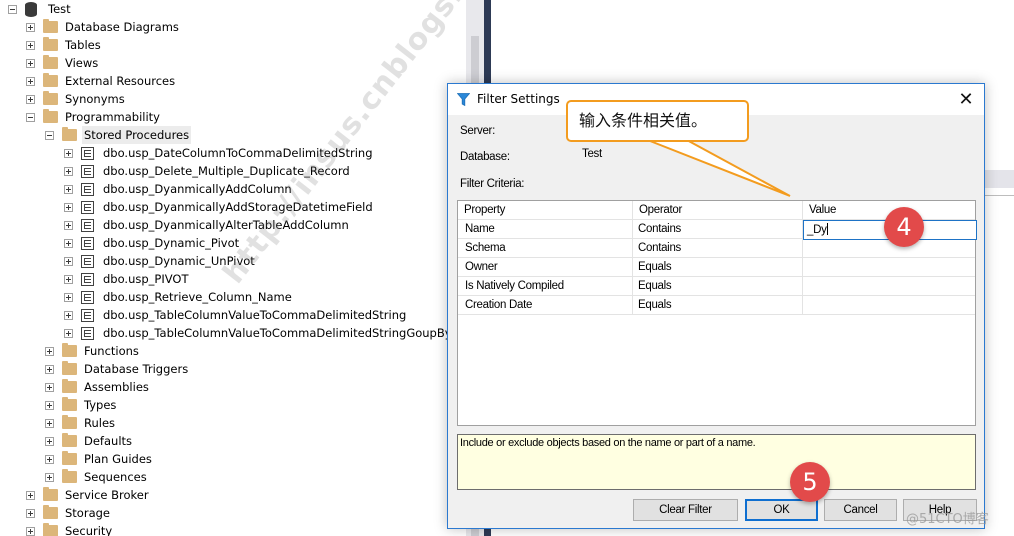  Describe the element at coordinates (545, 267) in the screenshot. I see `property-cell: Owner` at that location.